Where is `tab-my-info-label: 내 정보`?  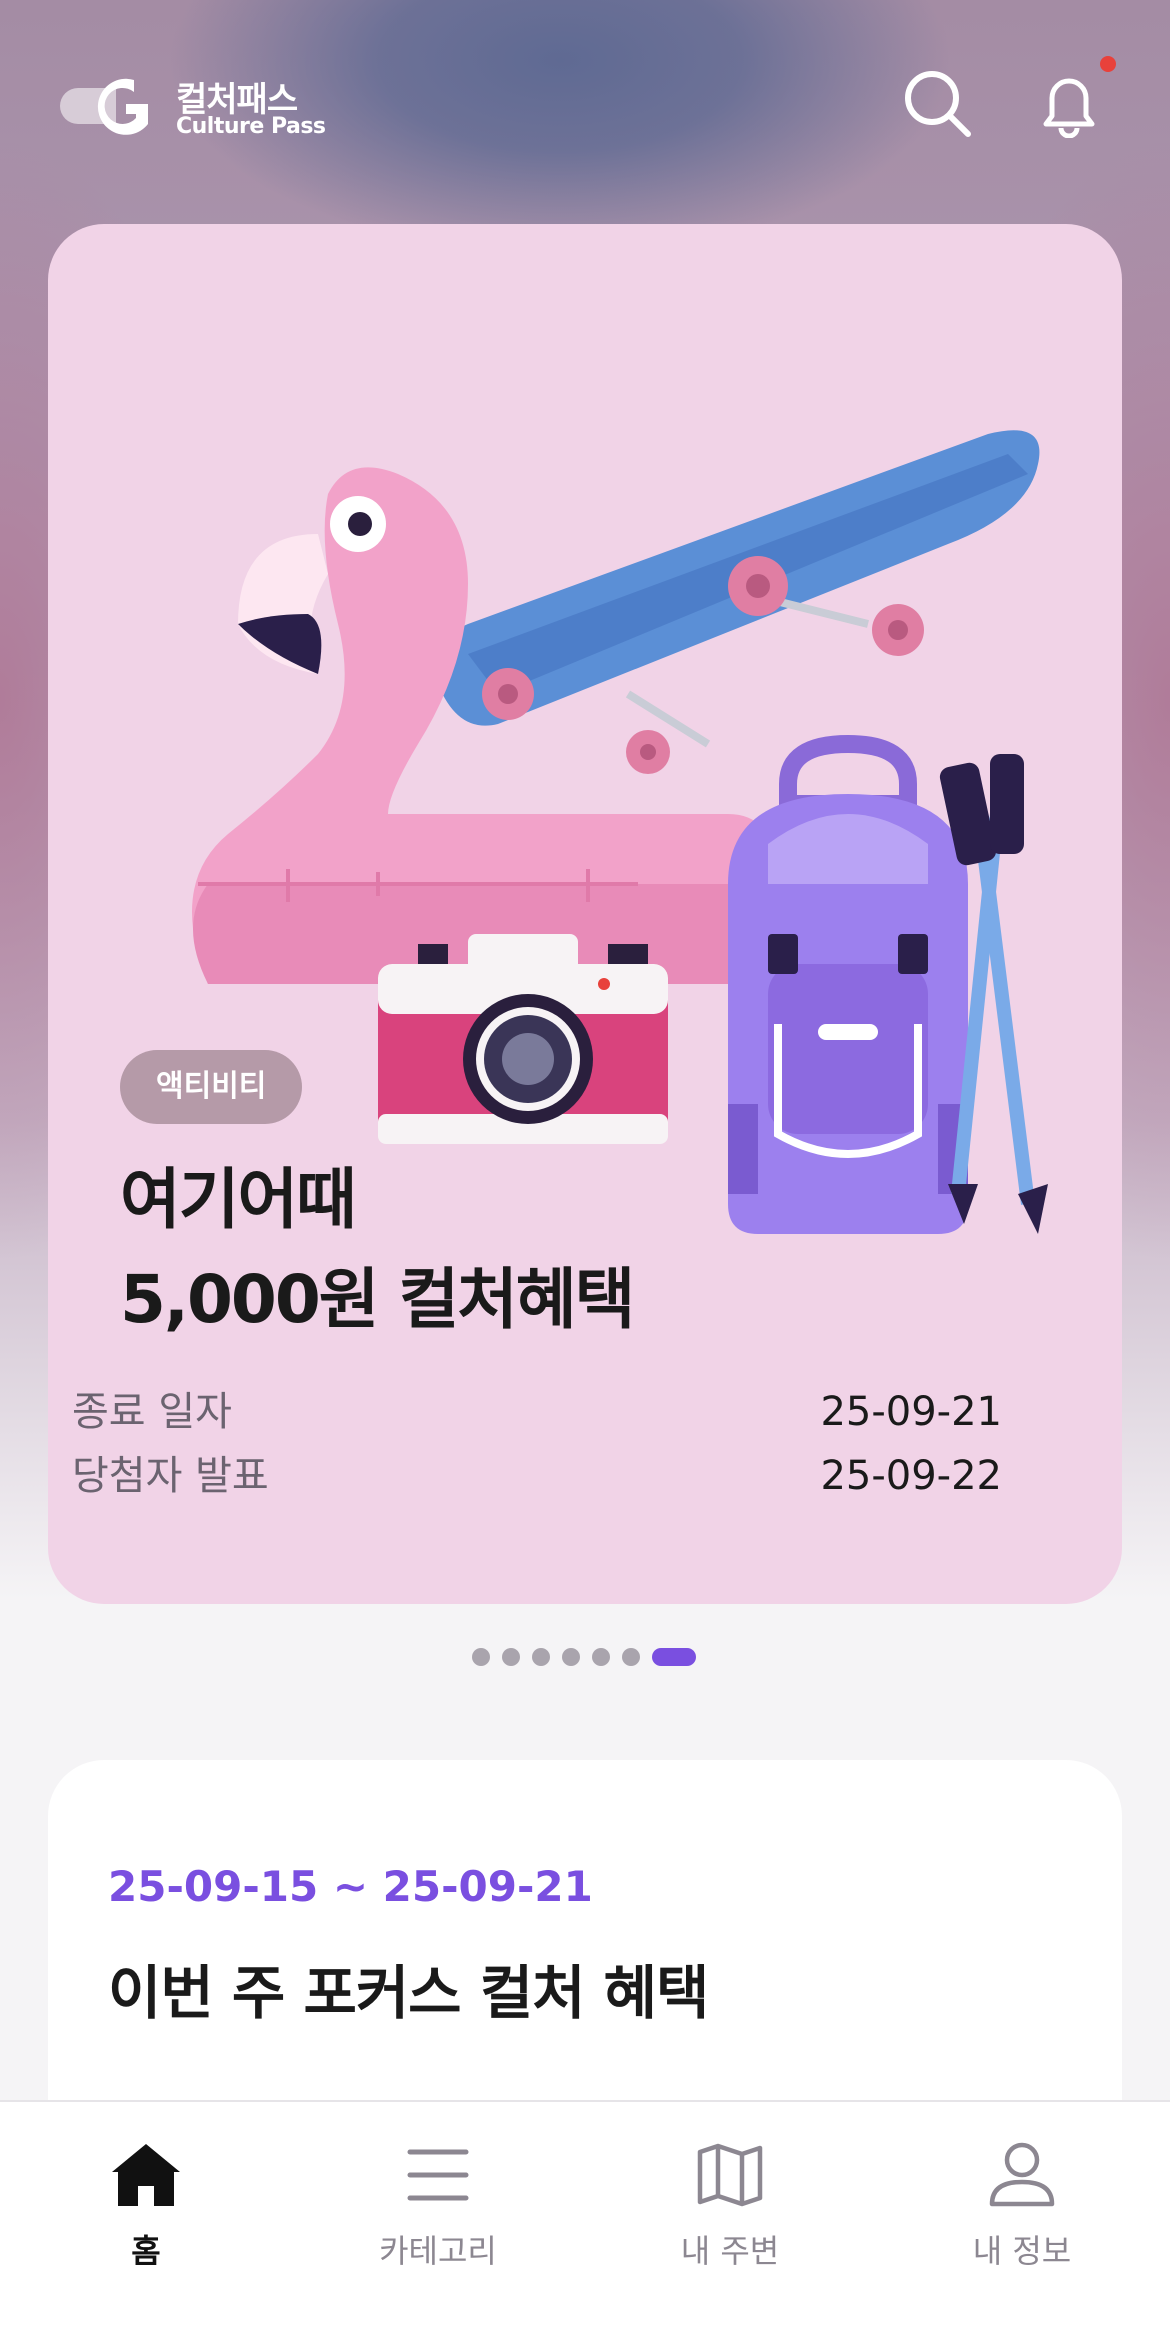 tab-my-info-label: 내 정보 is located at coordinates (1022, 2251).